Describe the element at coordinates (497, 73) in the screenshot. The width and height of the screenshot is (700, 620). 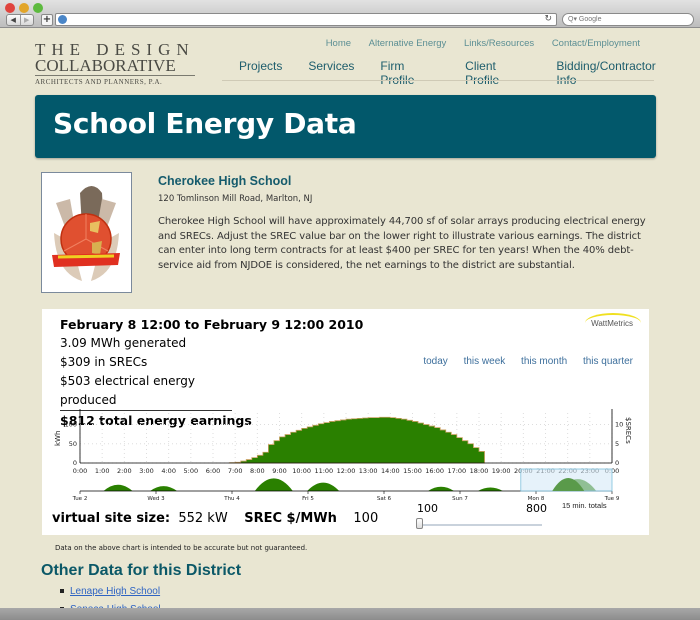
I see `nav-client-profile: Client Profile` at that location.